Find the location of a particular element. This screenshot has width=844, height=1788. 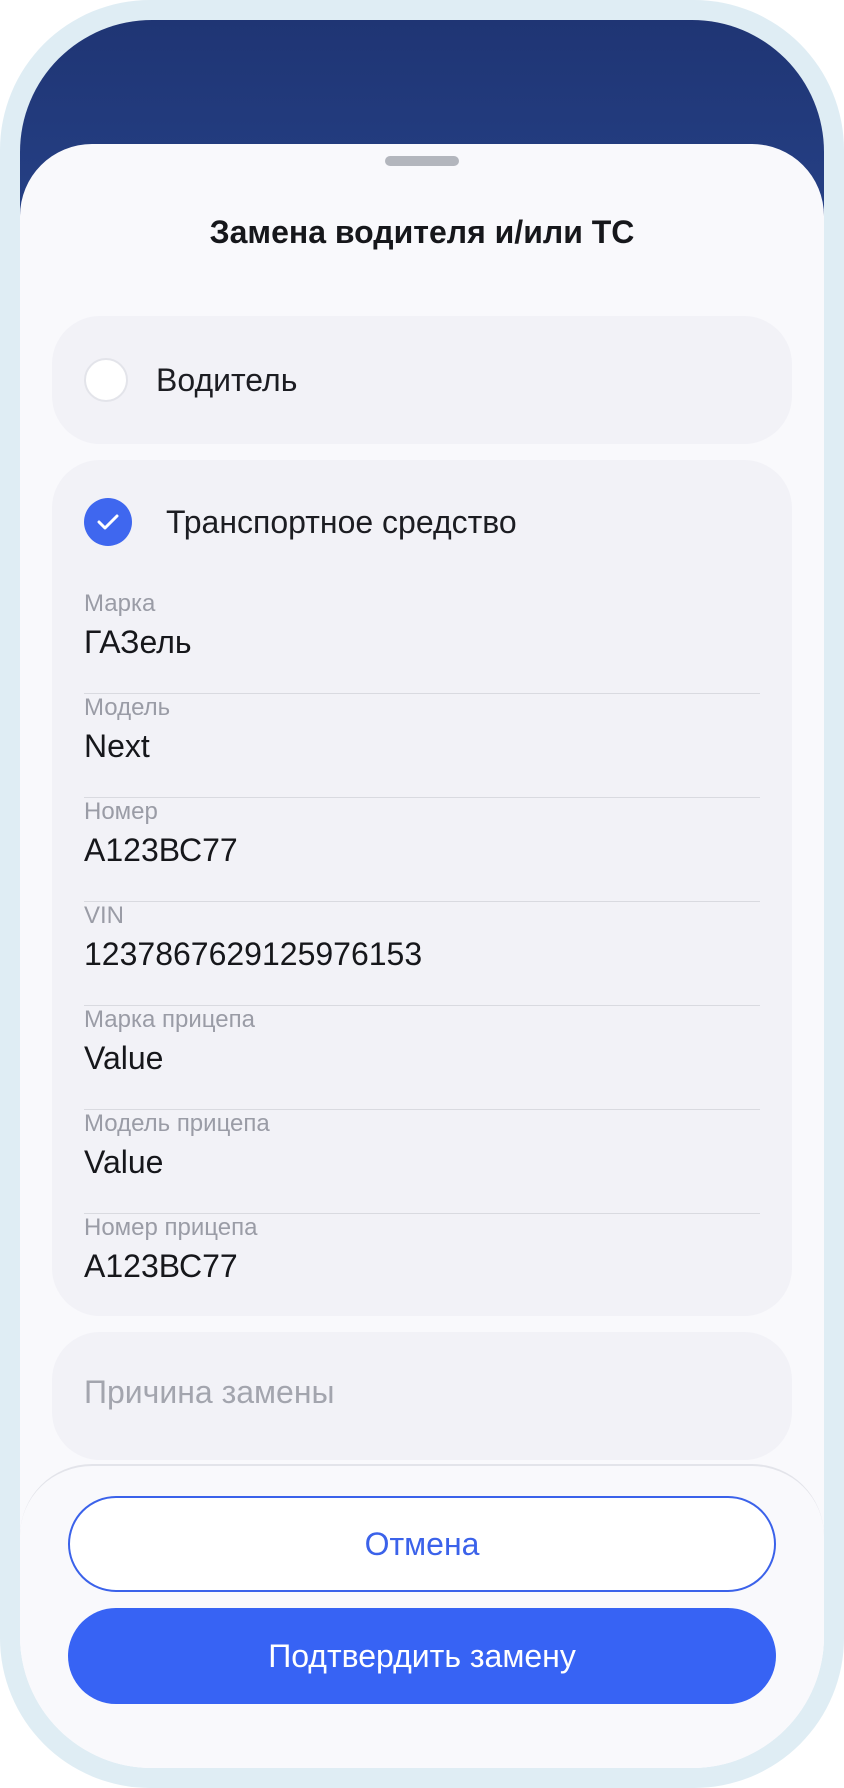

driver-option-card: Водитель is located at coordinates (422, 380).